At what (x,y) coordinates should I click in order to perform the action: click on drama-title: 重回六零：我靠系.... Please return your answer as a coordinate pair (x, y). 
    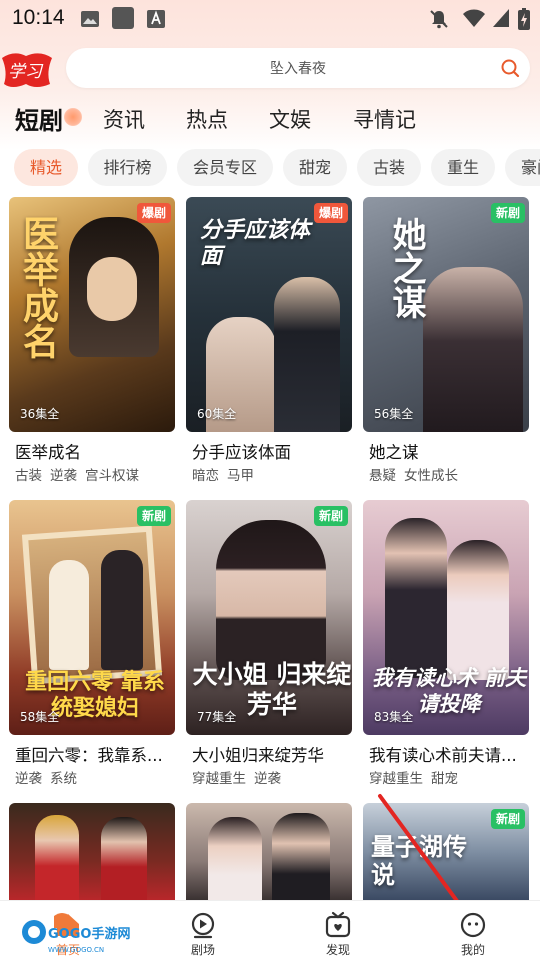
    Looking at the image, I should click on (89, 755).